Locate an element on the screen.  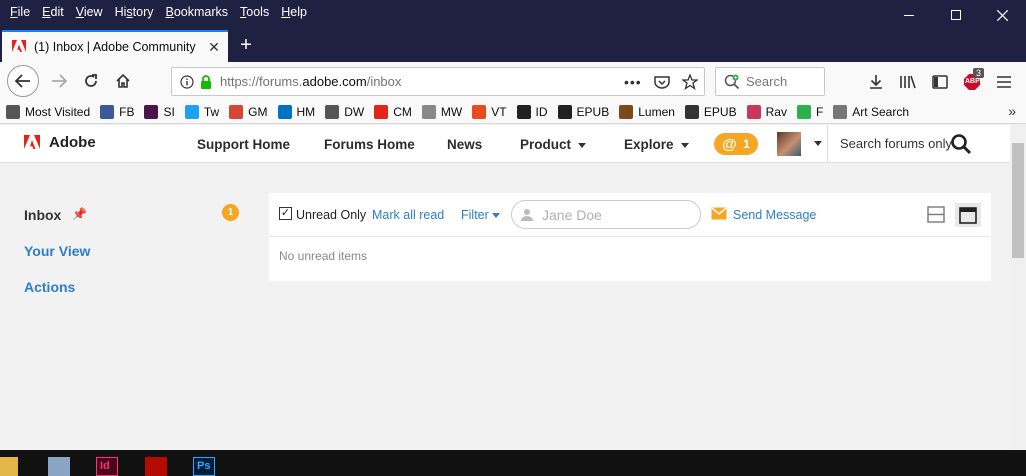
bookmark-item: SI is located at coordinates (159, 111).